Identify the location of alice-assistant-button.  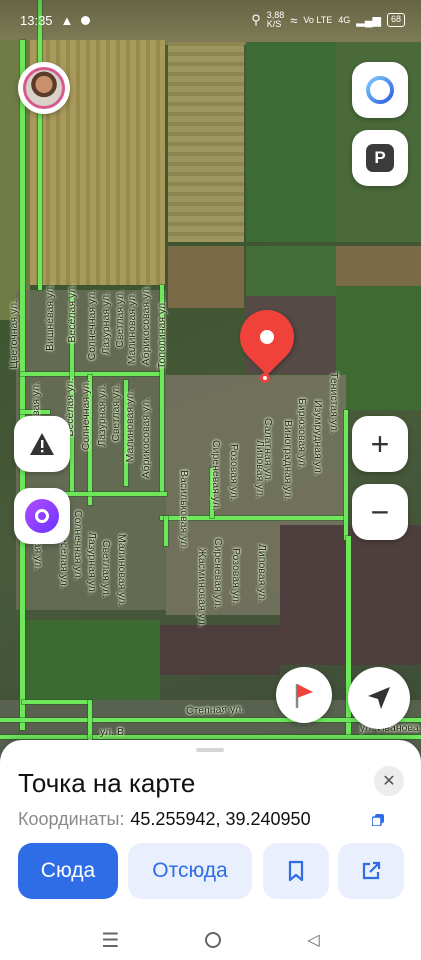
(380, 90).